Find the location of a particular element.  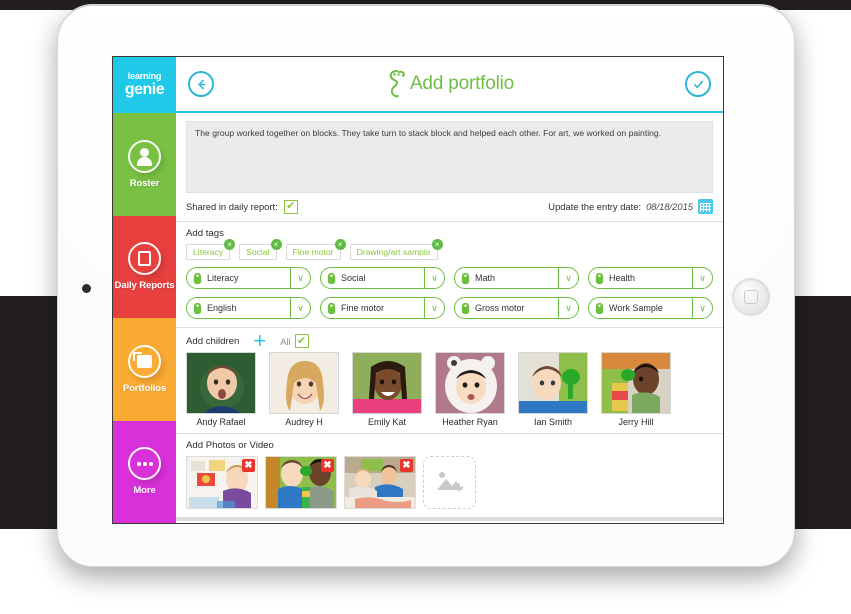

tag-chip-label: Literacy is located at coordinates (208, 252).